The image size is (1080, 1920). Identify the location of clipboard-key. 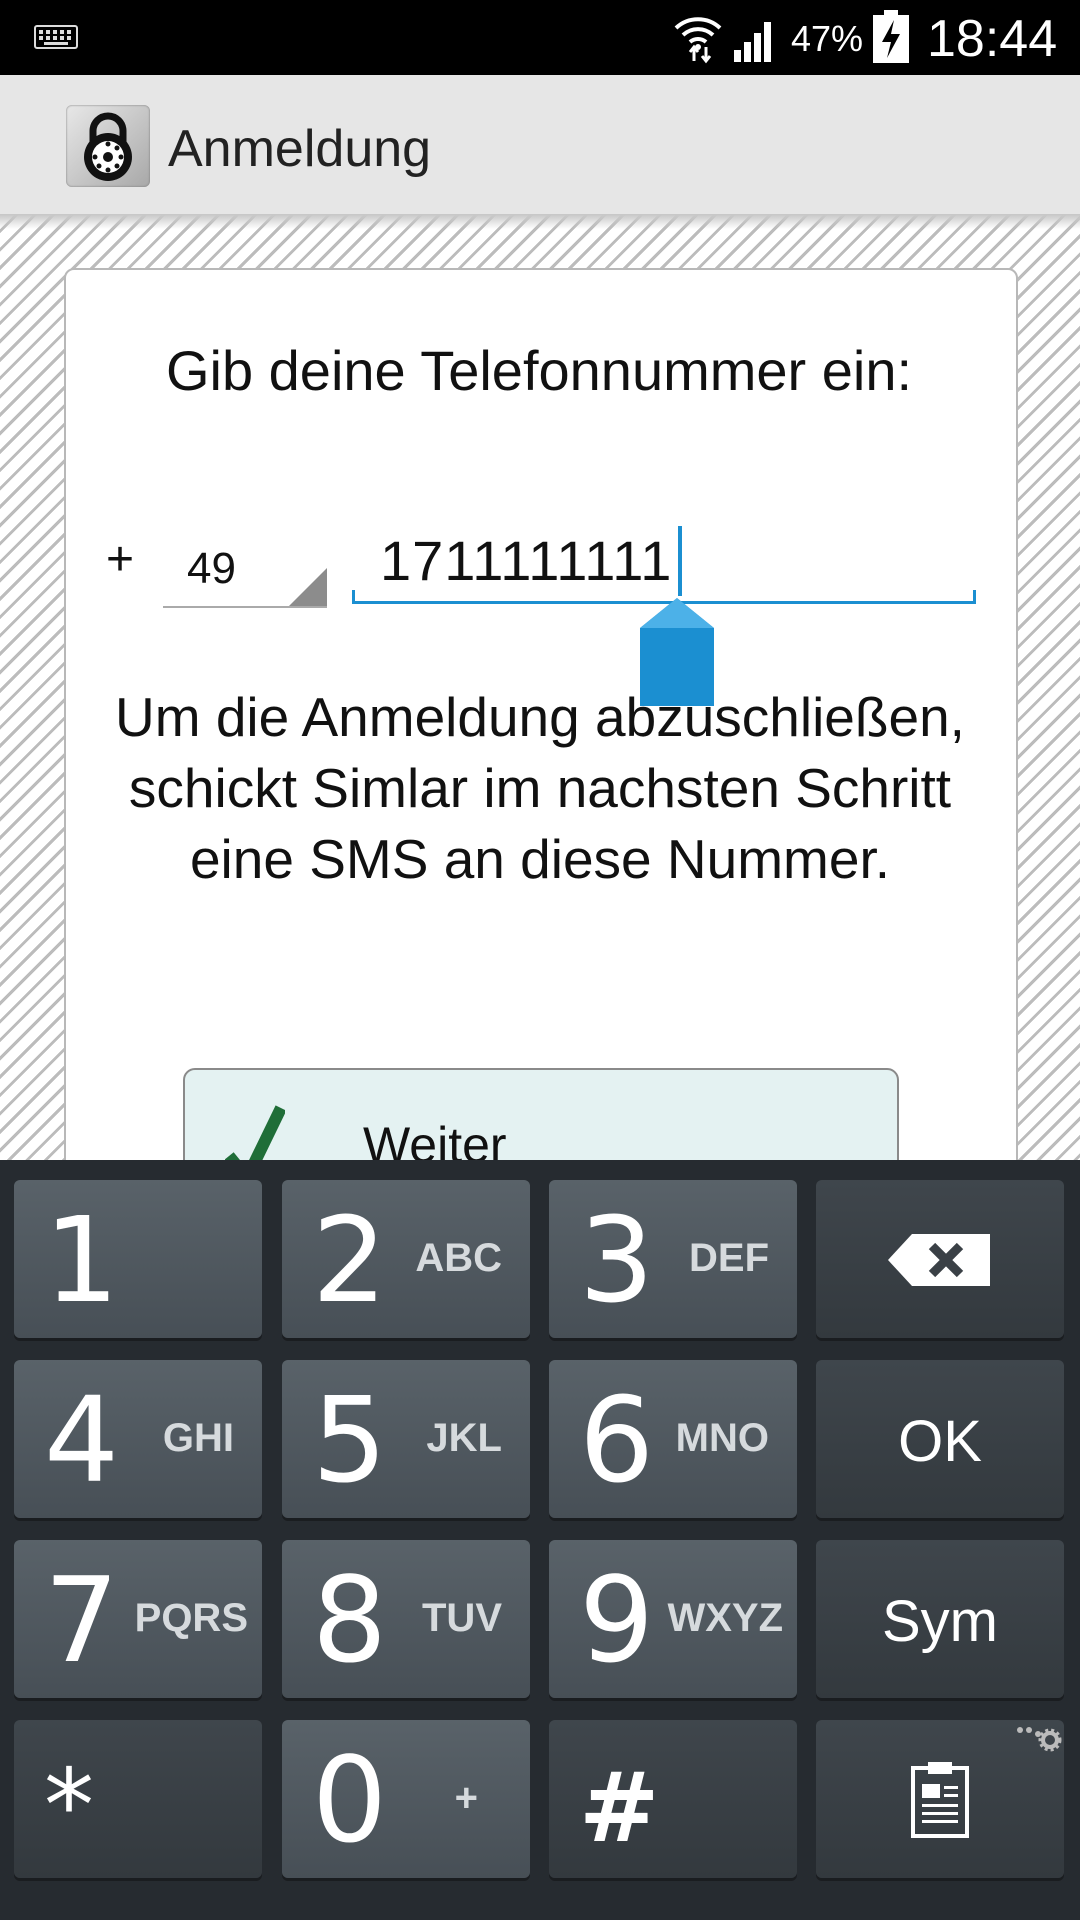
(940, 1799).